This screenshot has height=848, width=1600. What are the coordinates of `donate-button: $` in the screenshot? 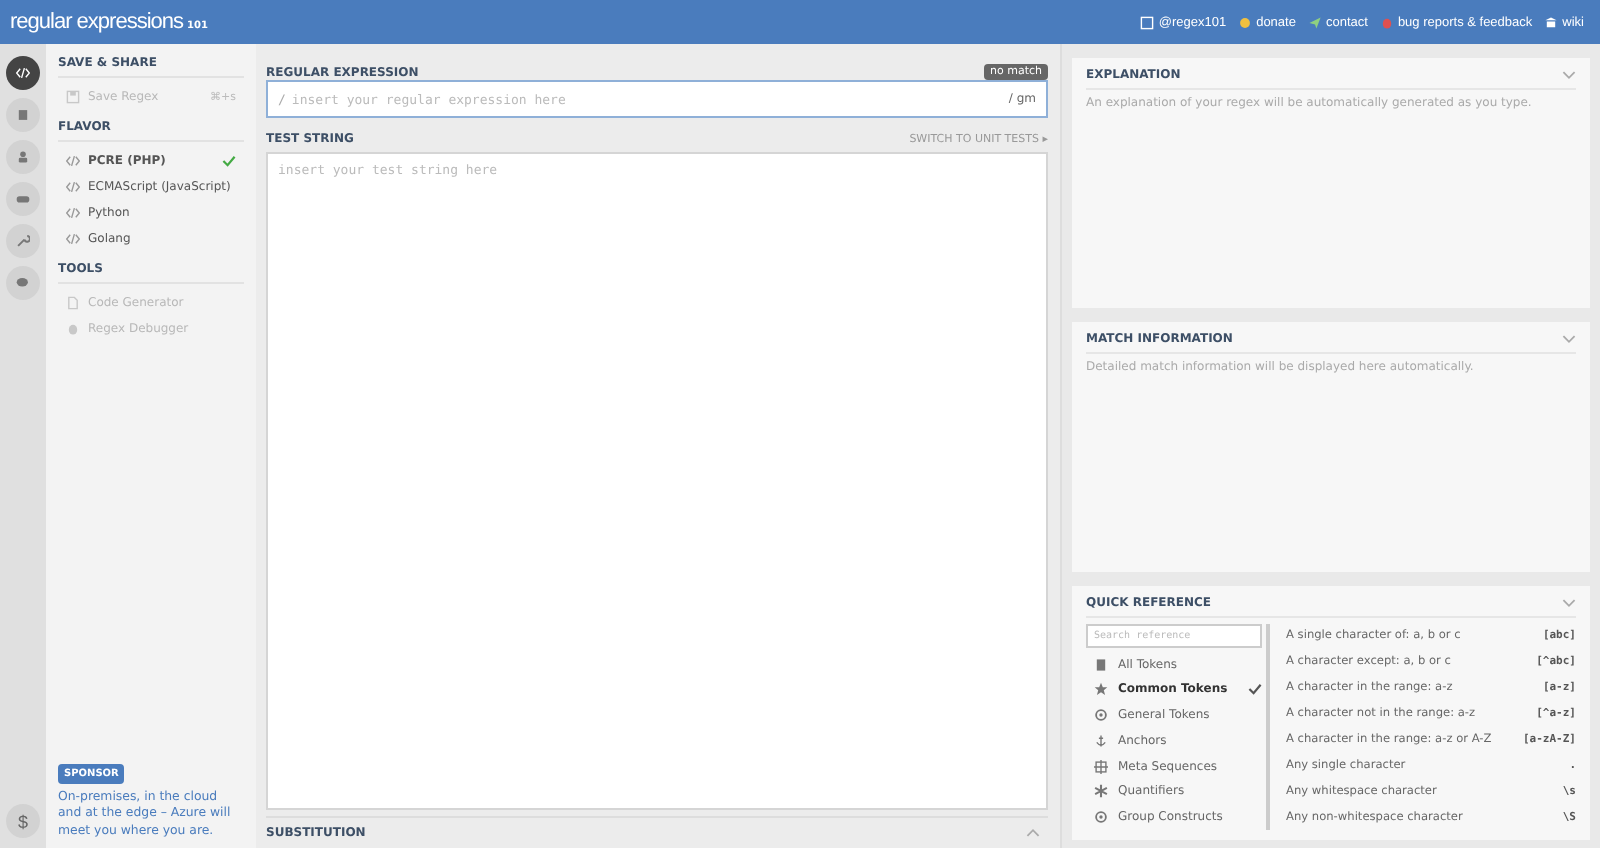 It's located at (23, 821).